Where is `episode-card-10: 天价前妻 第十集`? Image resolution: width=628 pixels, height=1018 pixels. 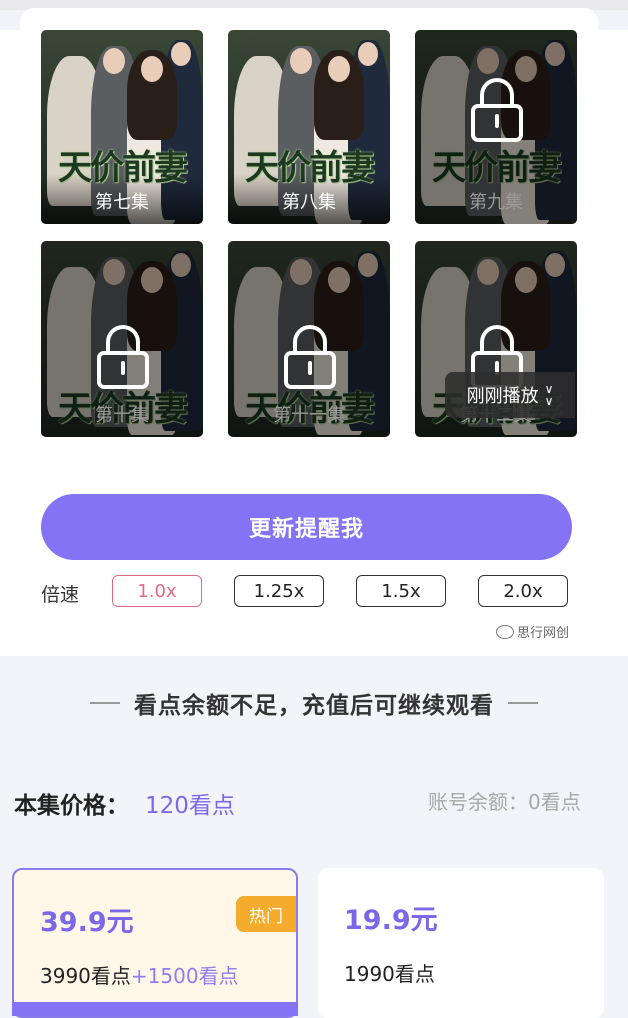
episode-card-10: 天价前妻 第十集 is located at coordinates (122, 339).